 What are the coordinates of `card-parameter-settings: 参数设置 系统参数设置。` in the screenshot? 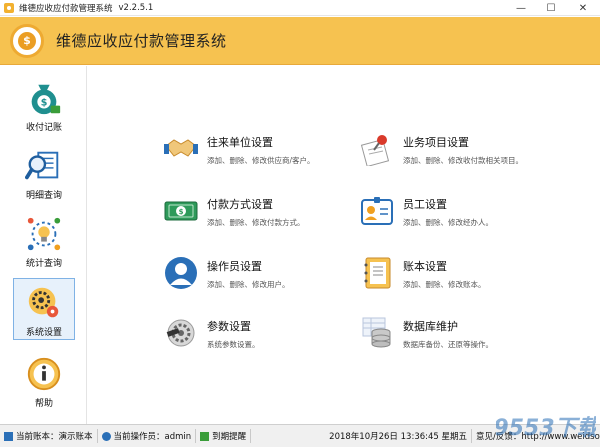 It's located at (264, 336).